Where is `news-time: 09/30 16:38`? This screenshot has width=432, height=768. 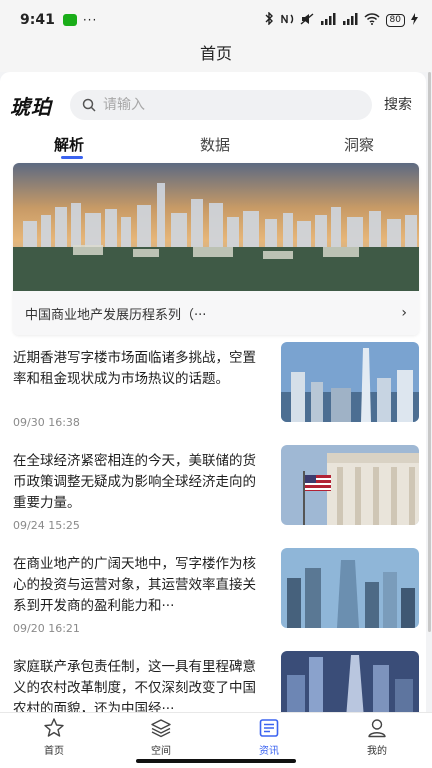
news-time: 09/30 16:38 is located at coordinates (46, 422).